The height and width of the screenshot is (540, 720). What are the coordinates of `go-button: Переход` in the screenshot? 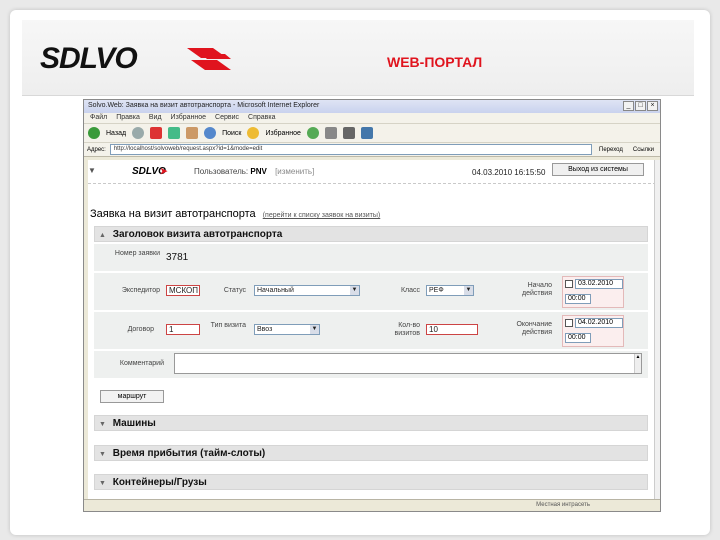 It's located at (611, 150).